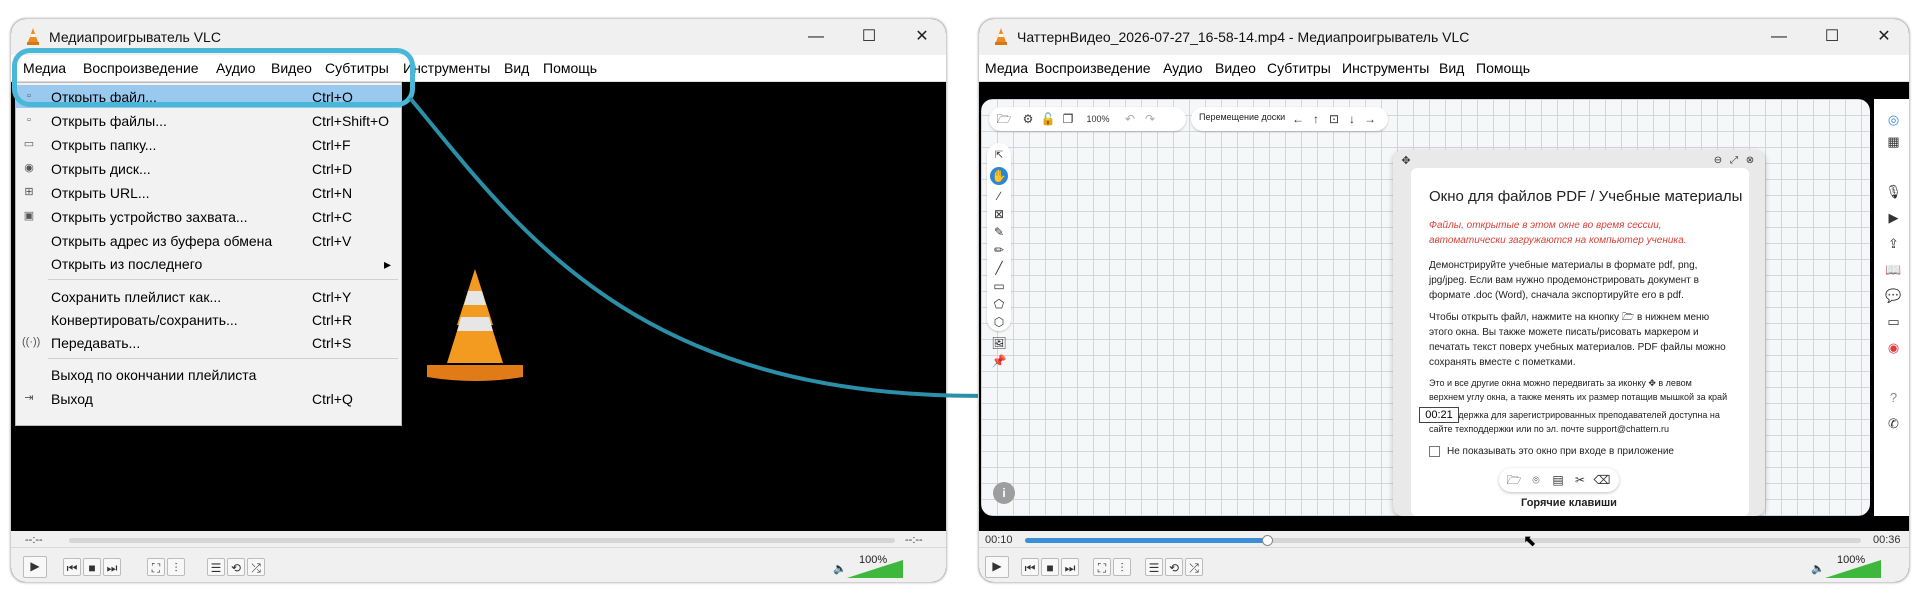  I want to click on menu-item-convert: Конвертировать/сохранить... Ctrl+R, so click(208, 319).